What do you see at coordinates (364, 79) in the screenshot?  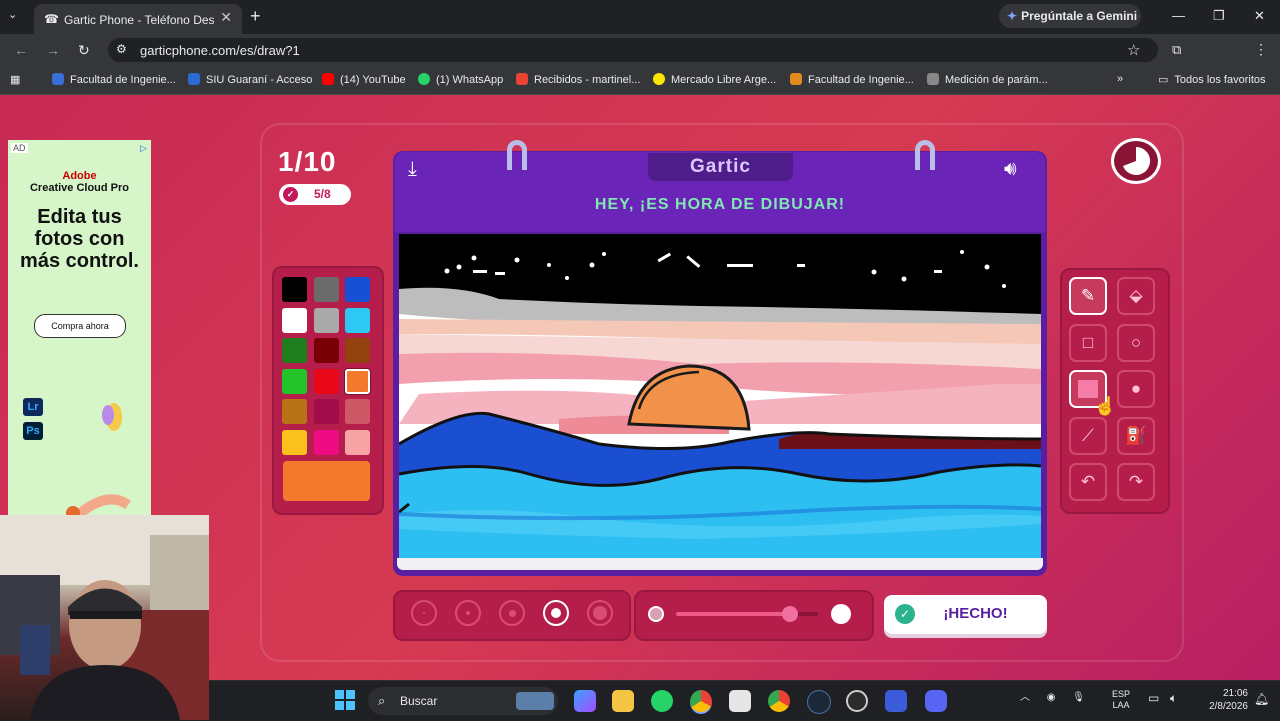 I see `bookmark-item: (14) YouTube` at bounding box center [364, 79].